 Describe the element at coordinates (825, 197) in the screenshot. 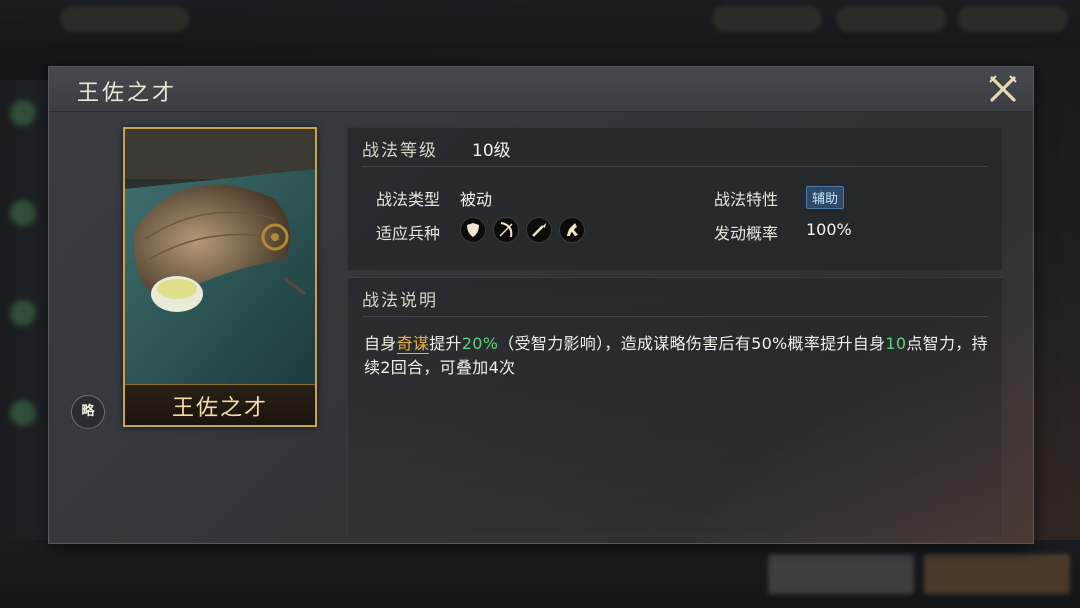

I see `skill-trait-tag: 辅助` at that location.